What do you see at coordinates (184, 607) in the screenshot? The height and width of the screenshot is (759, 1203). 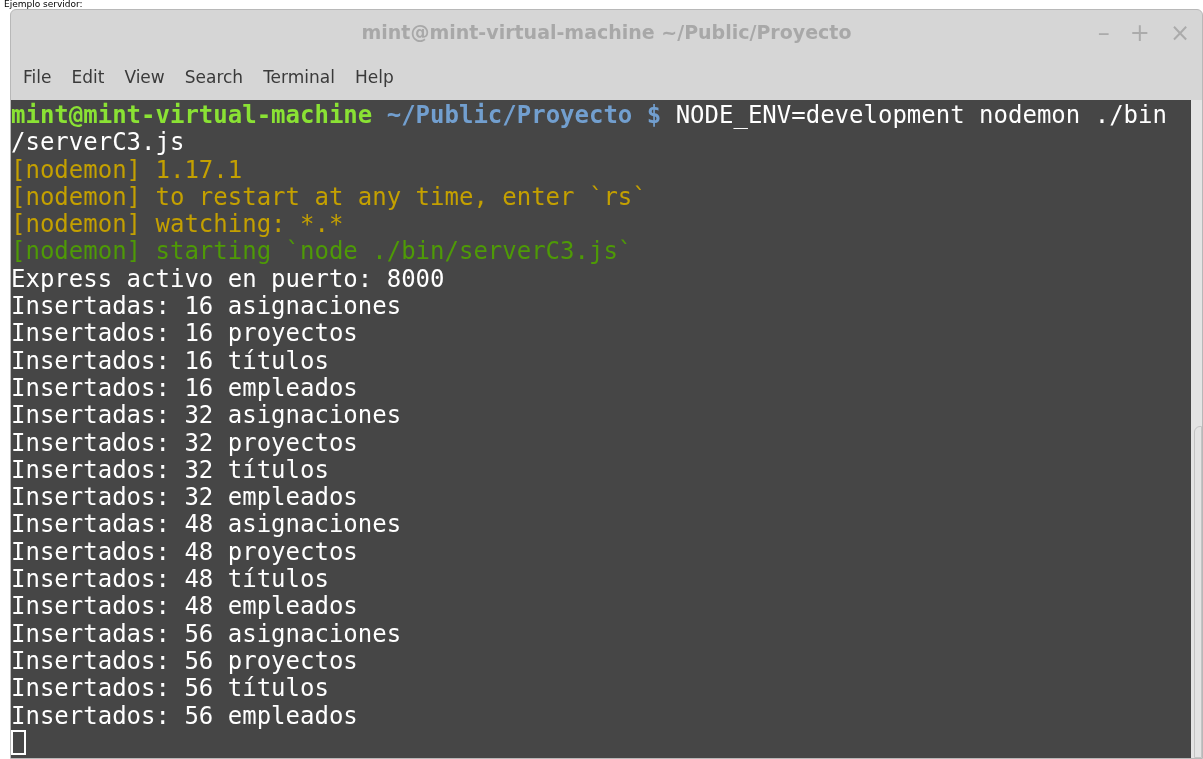 I see `terminal-line: Insertados: 48 empleados` at bounding box center [184, 607].